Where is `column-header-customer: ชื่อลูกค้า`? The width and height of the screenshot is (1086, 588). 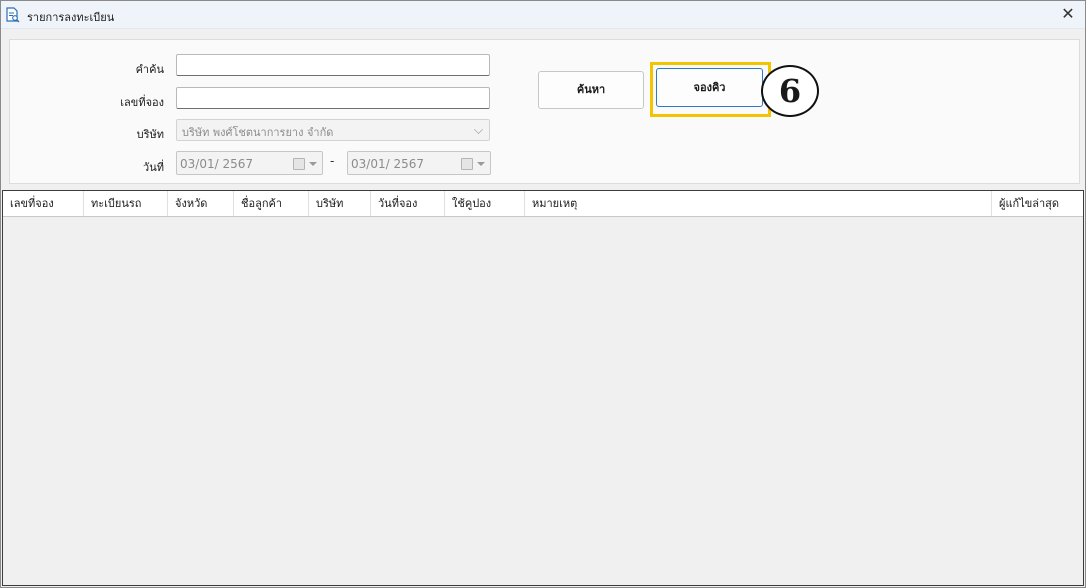
column-header-customer: ชื่อลูกค้า is located at coordinates (271, 203).